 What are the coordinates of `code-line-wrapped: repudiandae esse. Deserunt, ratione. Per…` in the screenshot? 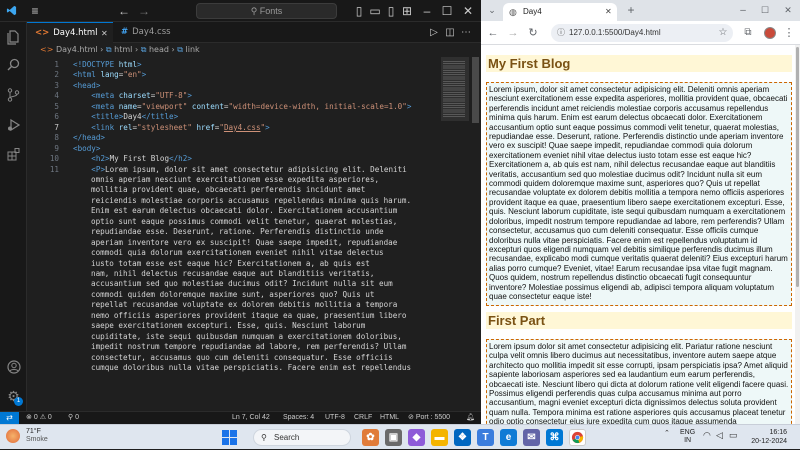 It's located at (263, 231).